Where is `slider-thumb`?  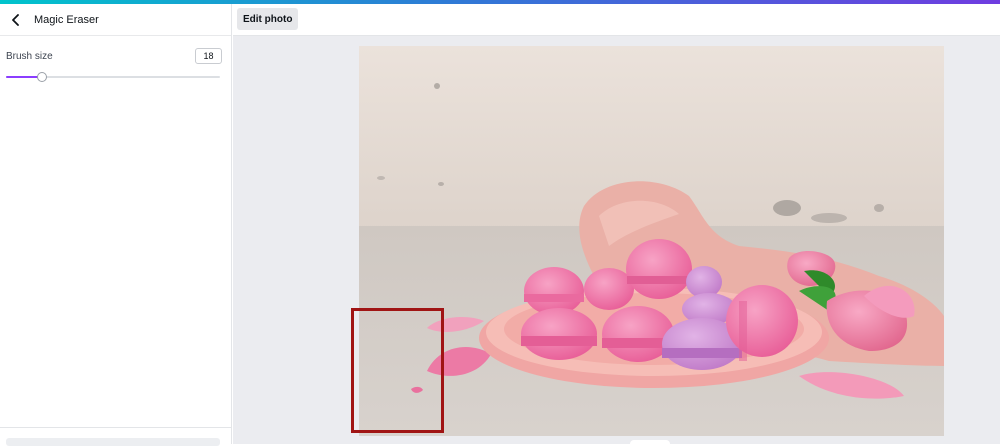
slider-thumb is located at coordinates (42, 77).